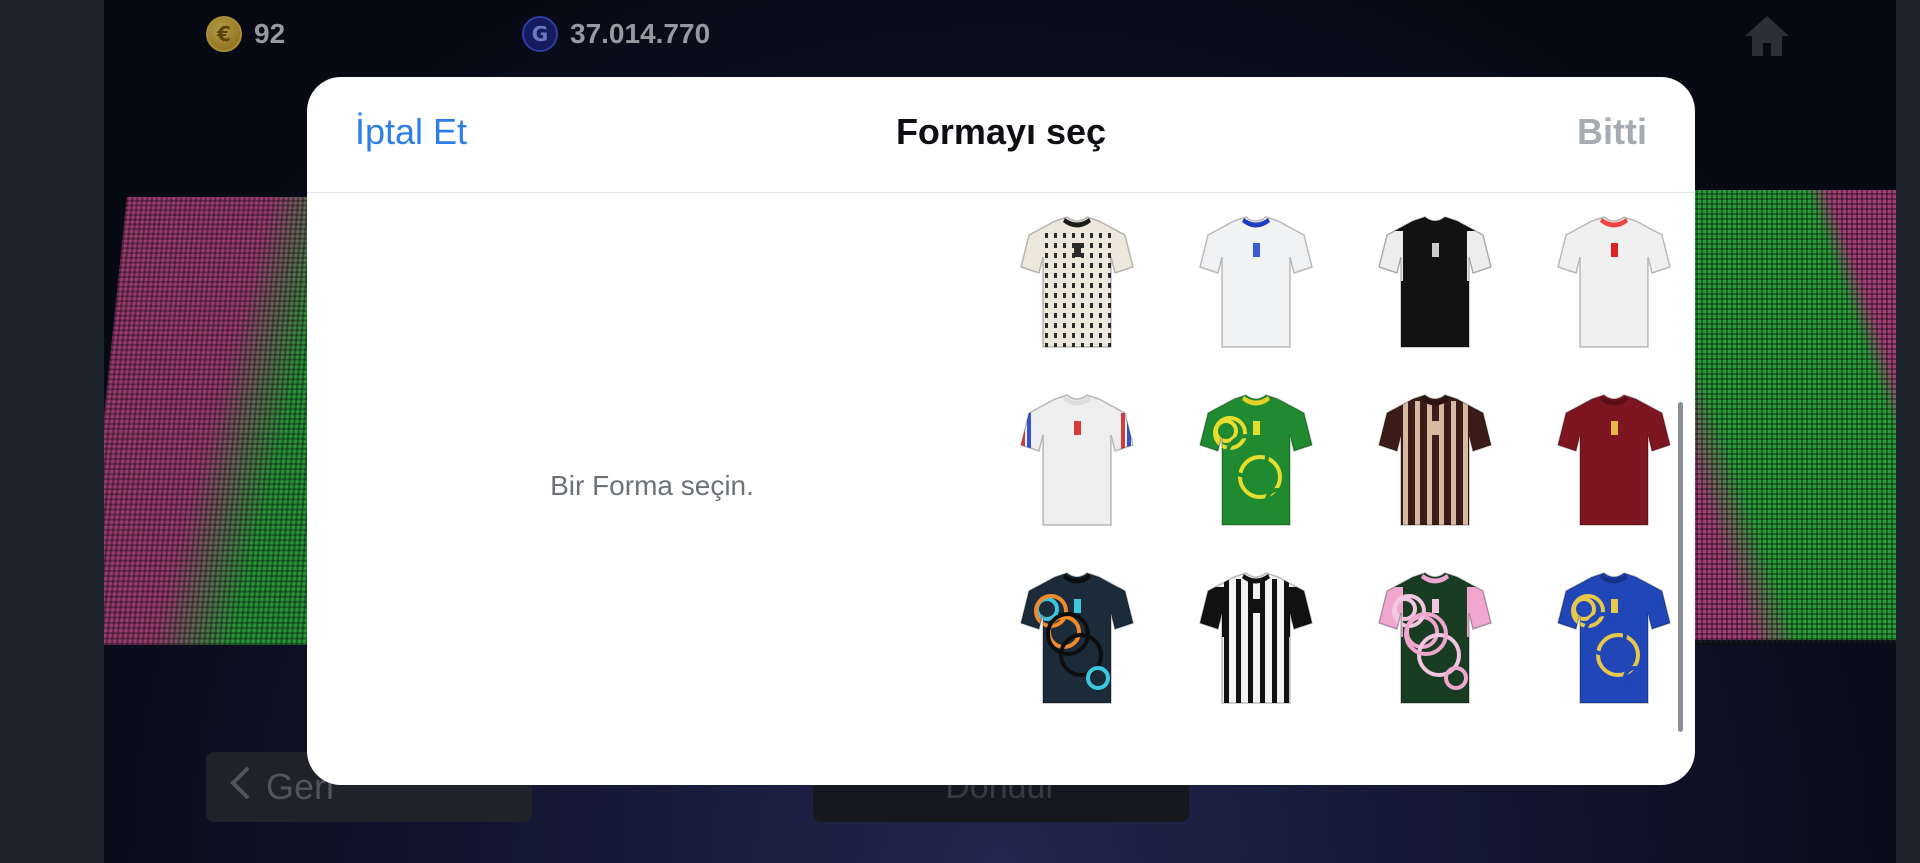 This screenshot has height=863, width=1920. I want to click on kit-white-tricolor-sleeves, so click(1077, 461).